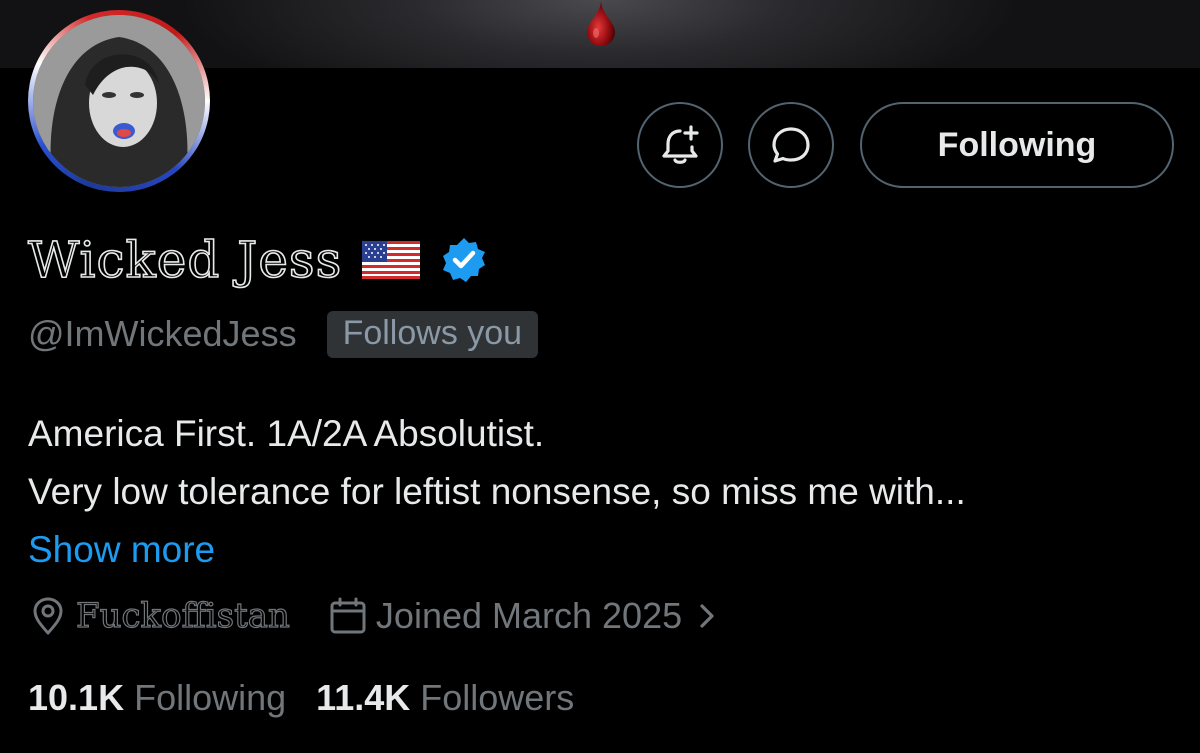 The height and width of the screenshot is (753, 1200). I want to click on avatar, so click(119, 101).